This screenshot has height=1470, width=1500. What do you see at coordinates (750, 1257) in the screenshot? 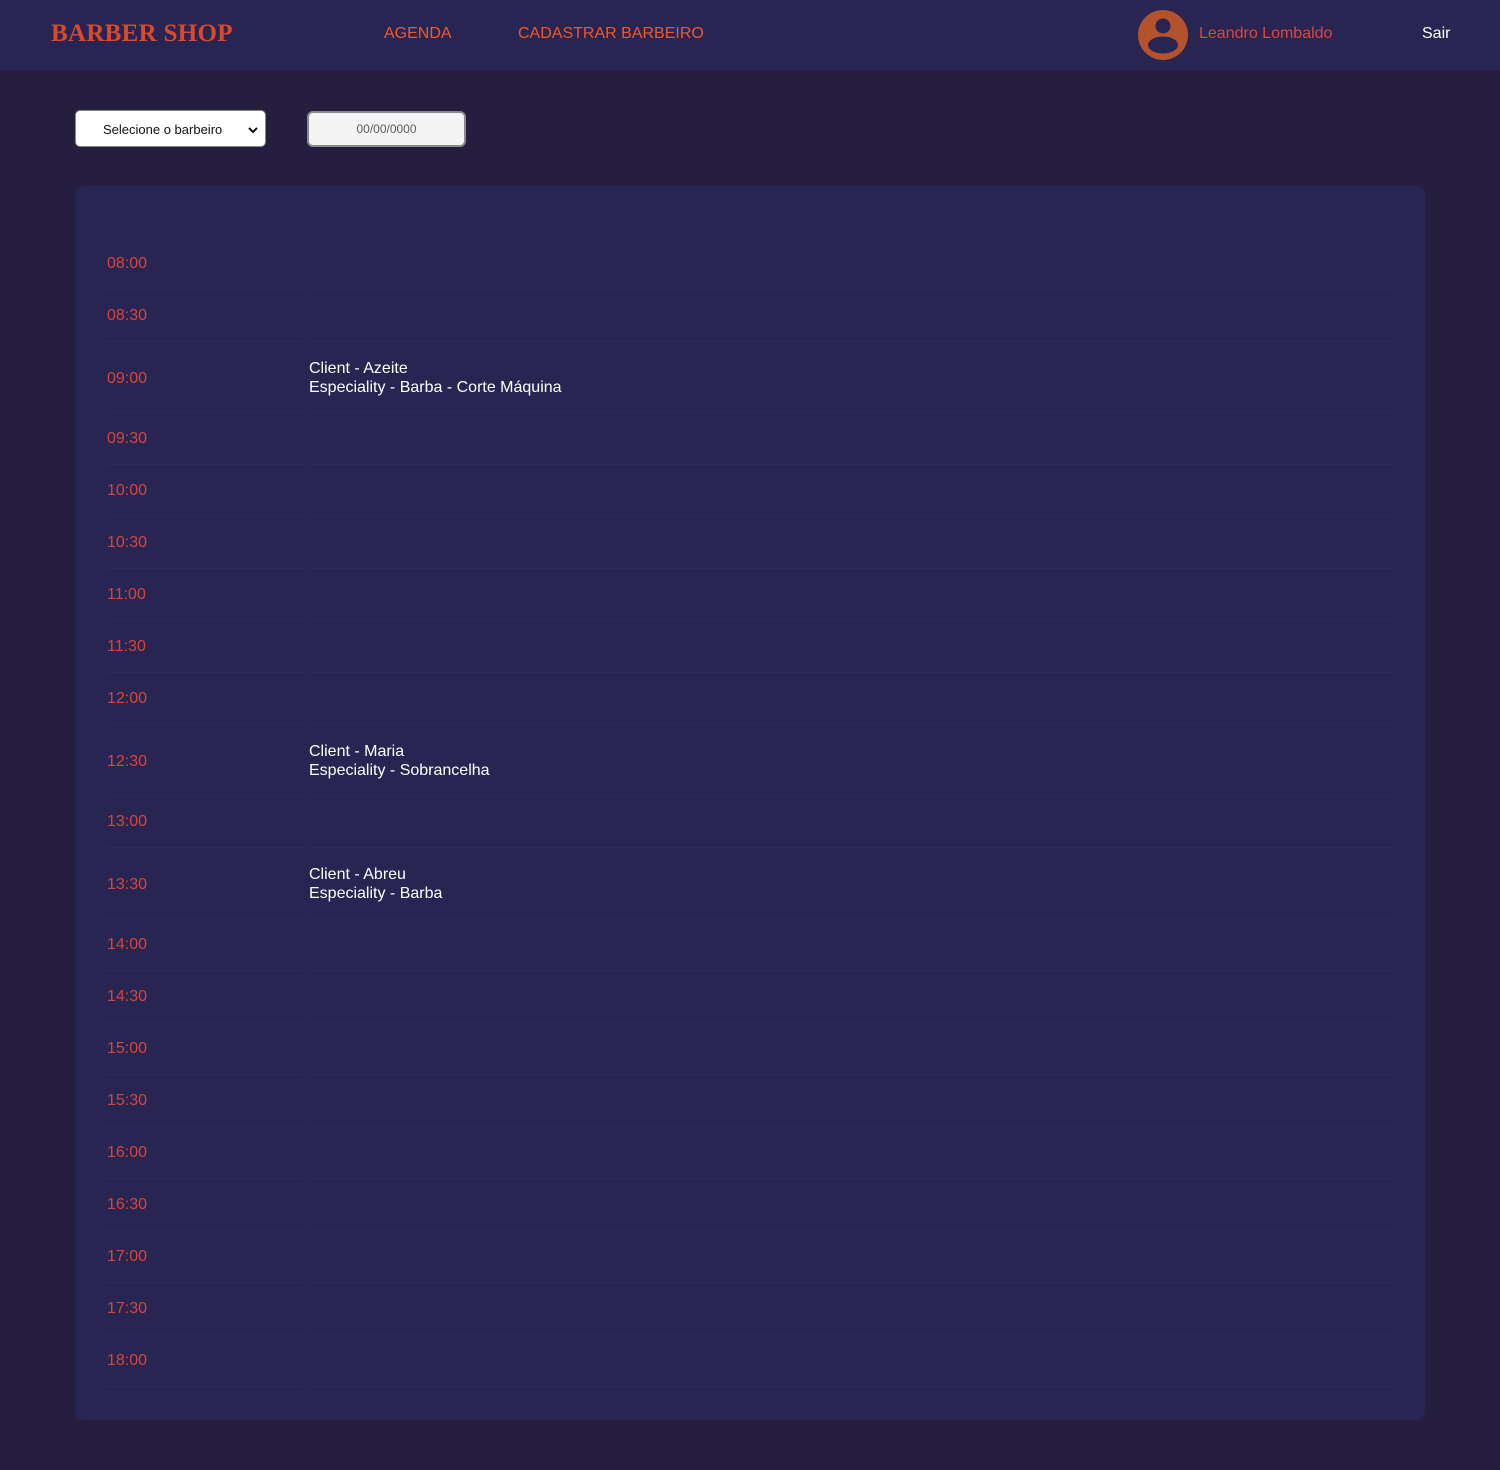
I see `schedule-row: 17:00` at bounding box center [750, 1257].